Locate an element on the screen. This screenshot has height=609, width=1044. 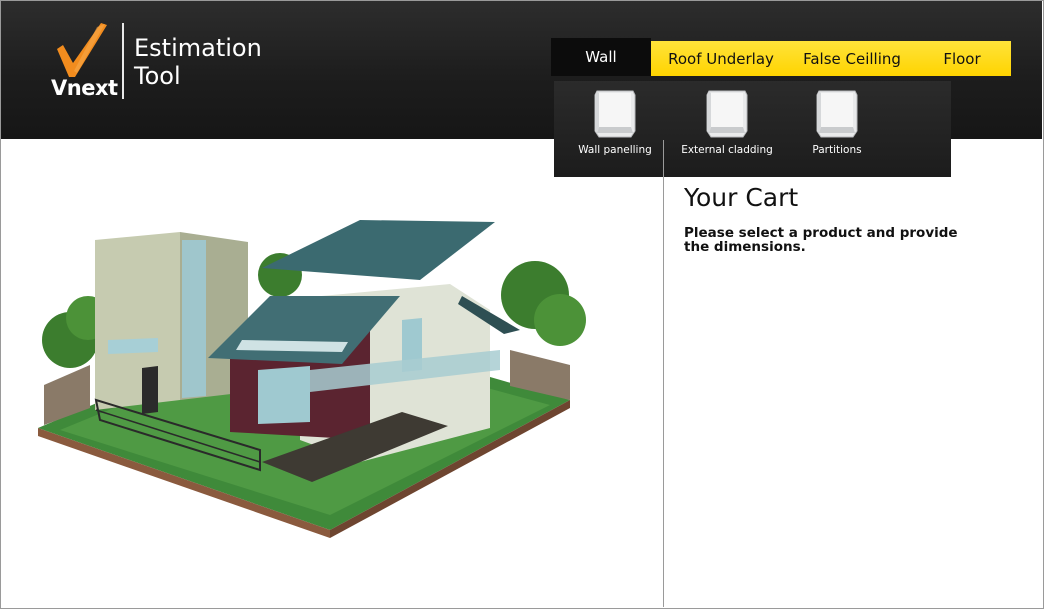
nav-tab-wall: Wall is located at coordinates (601, 57).